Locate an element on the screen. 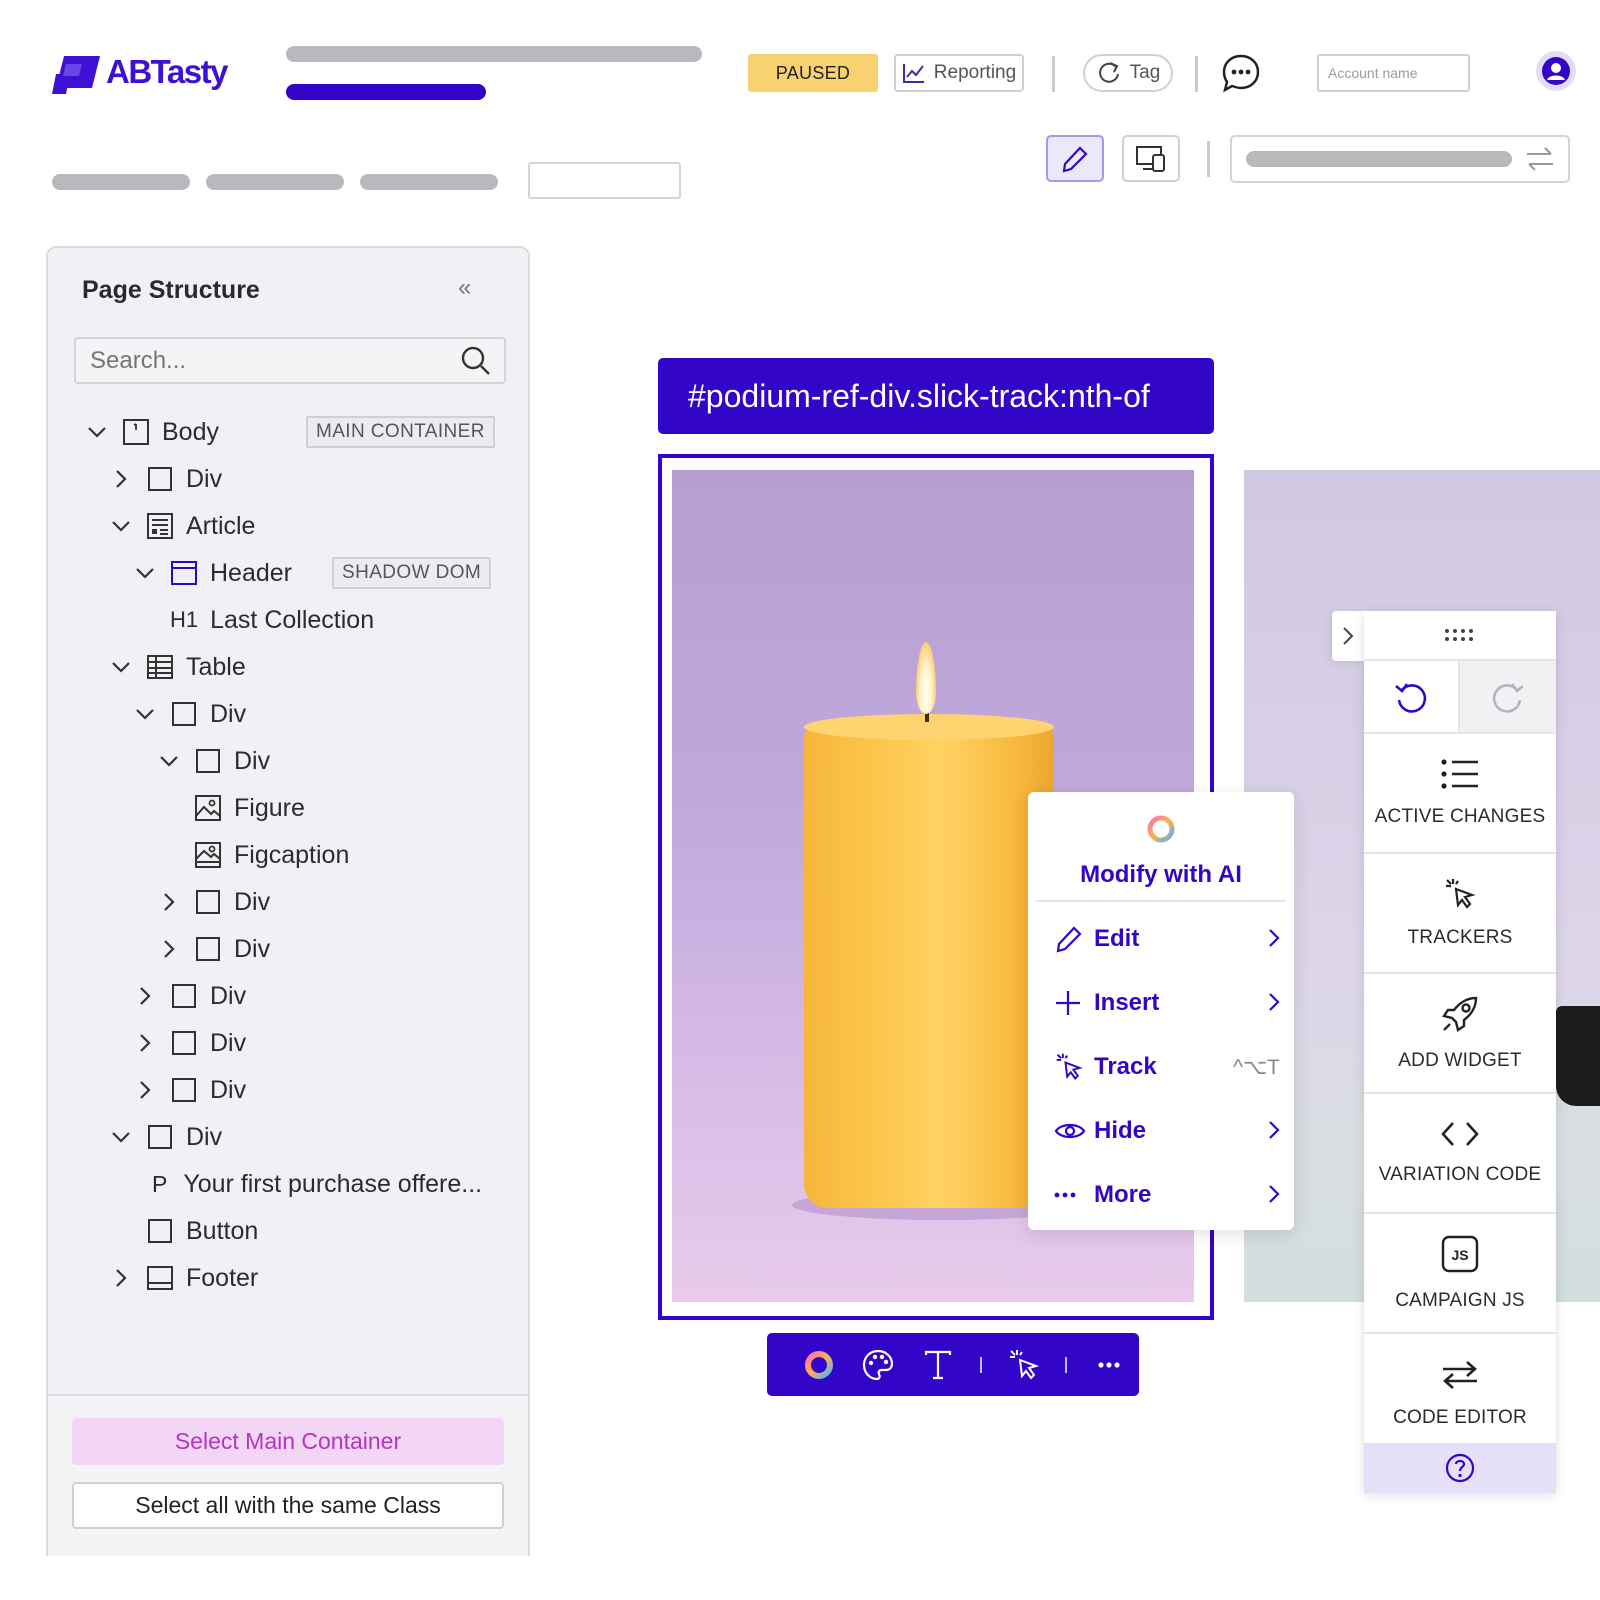 This screenshot has height=1600, width=1600. style-button is located at coordinates (879, 1364).